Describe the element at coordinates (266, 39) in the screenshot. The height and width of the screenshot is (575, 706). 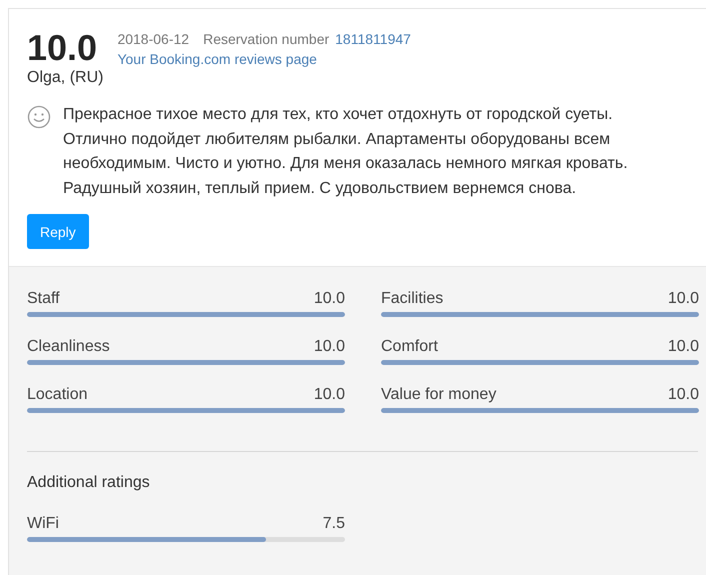
I see `reservation-label: Reservation number` at that location.